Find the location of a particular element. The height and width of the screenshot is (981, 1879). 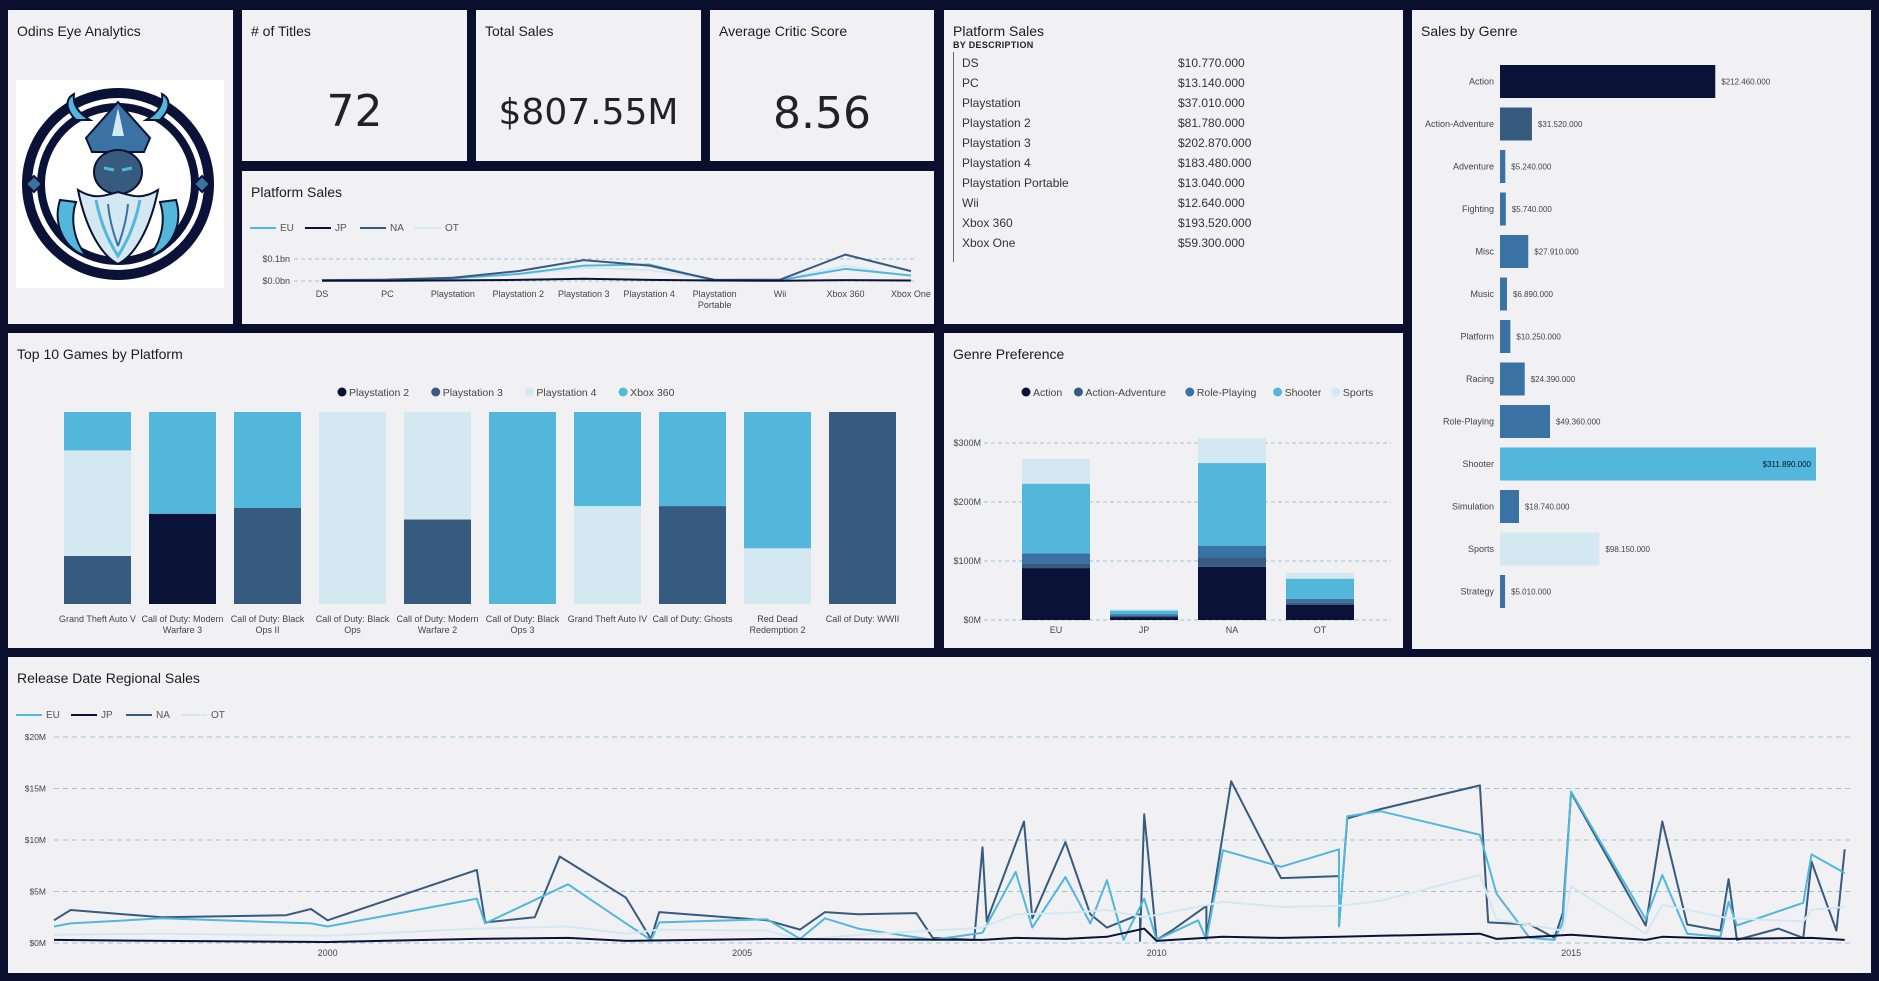

y-tick-label: $15M is located at coordinates (35, 789).